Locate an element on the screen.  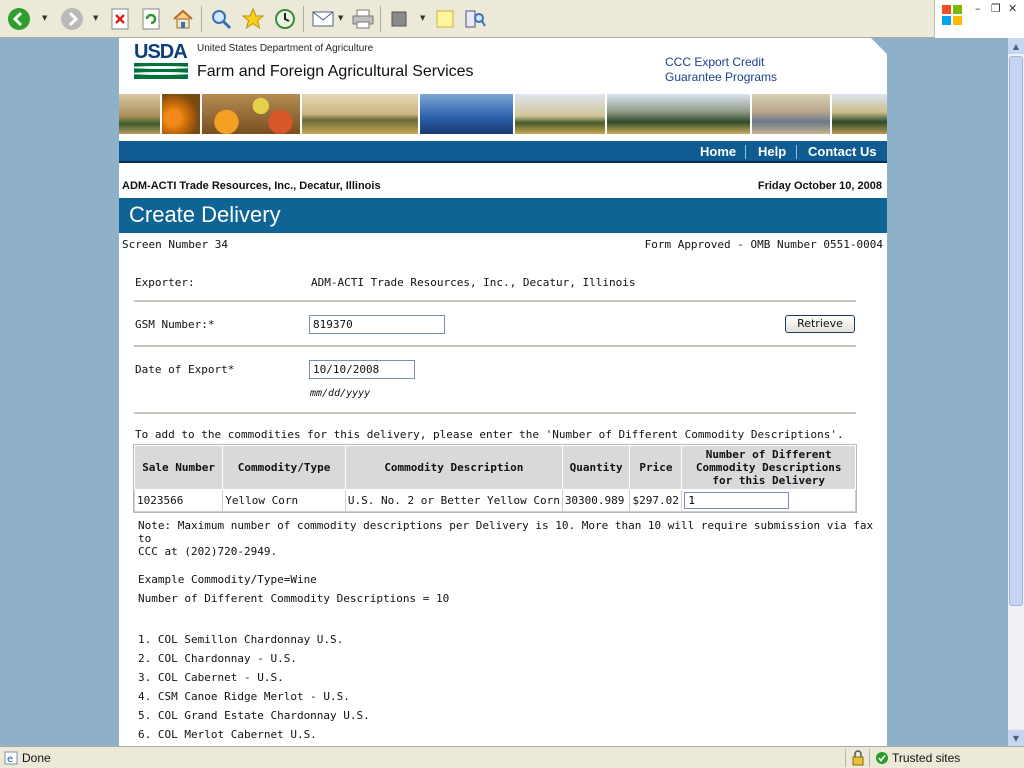
mail-icon is located at coordinates (323, 19).